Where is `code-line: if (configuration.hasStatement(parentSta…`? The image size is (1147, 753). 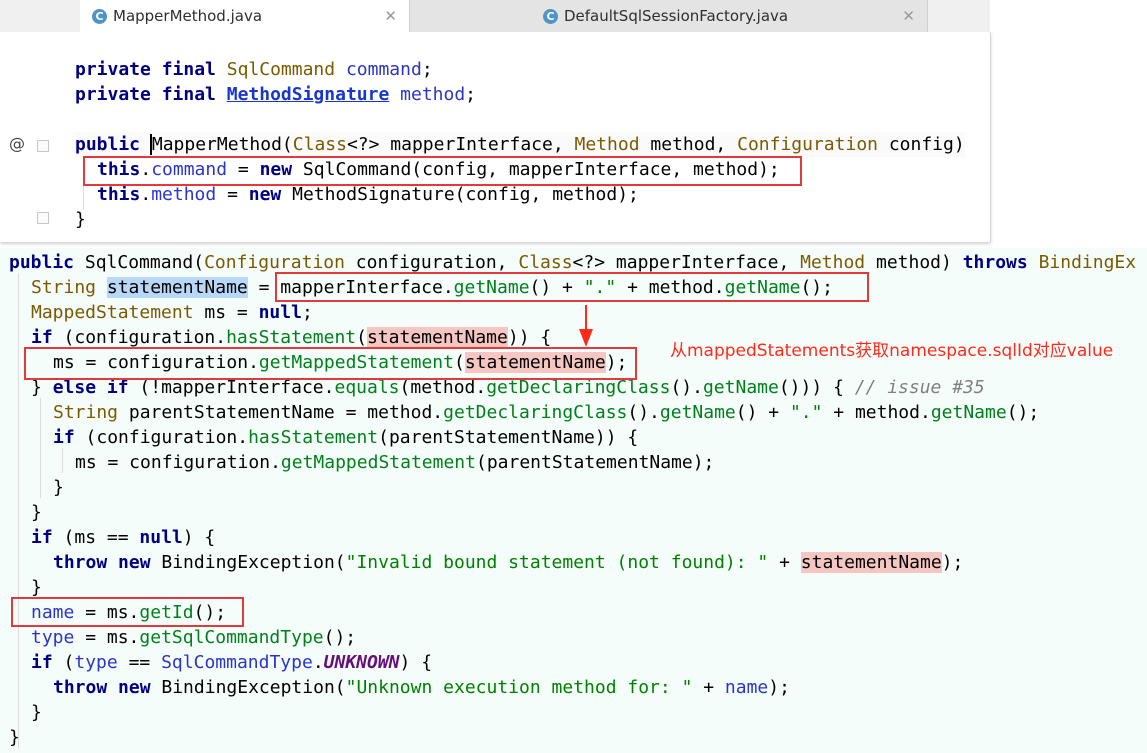
code-line: if (configuration.hasStatement(parentSta… is located at coordinates (346, 437).